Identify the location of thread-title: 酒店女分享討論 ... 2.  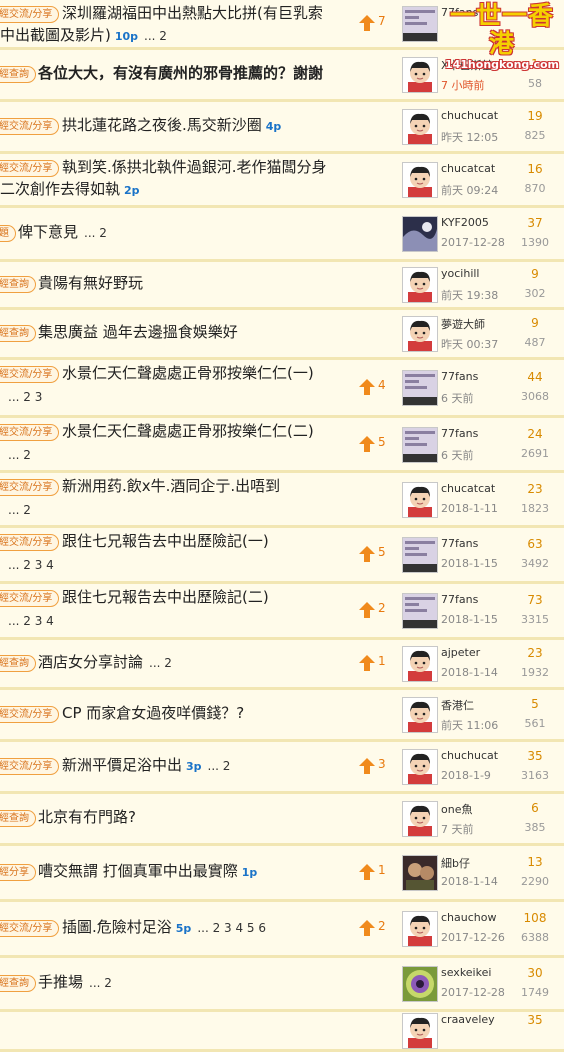
(105, 662).